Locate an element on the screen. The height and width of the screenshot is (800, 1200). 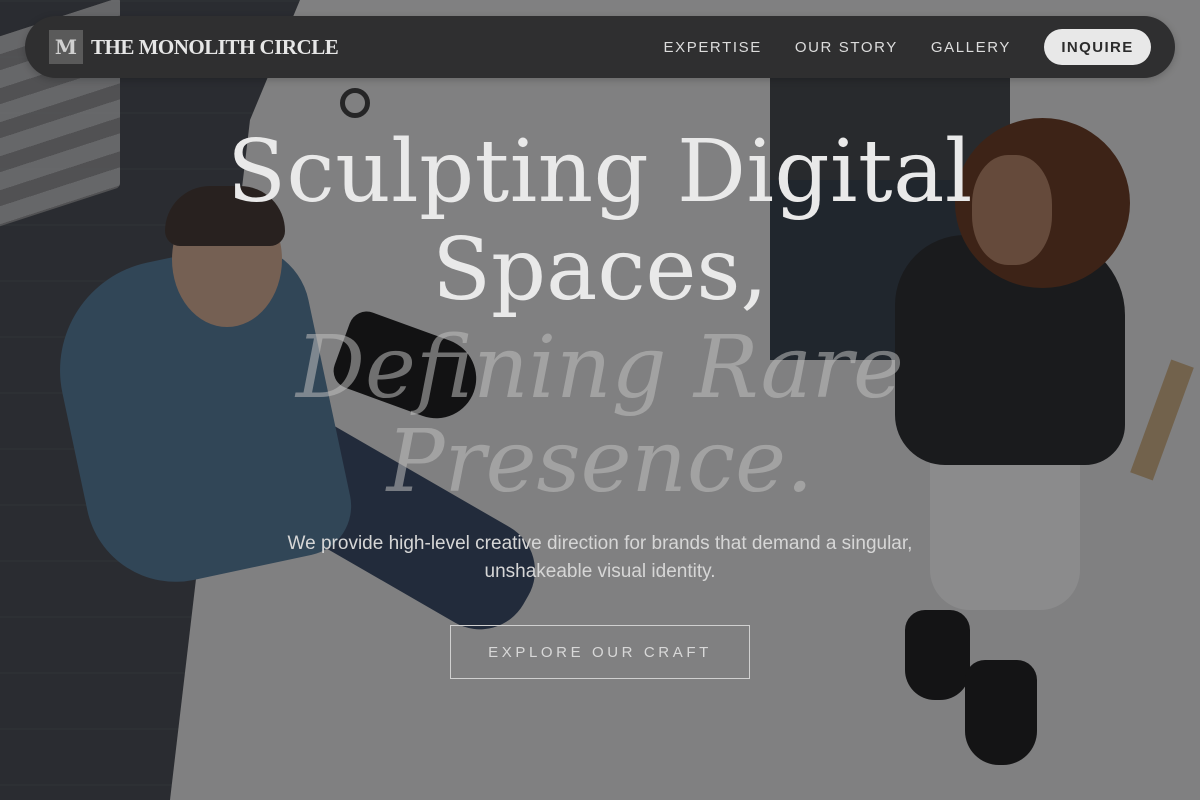
nav-link-expertise: EXPERTISE is located at coordinates (713, 47).